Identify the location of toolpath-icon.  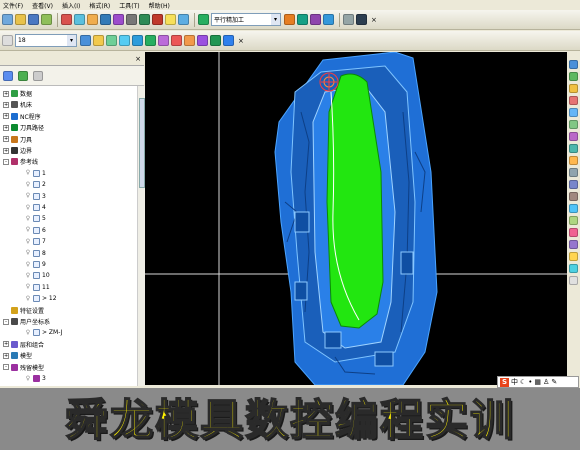
(105, 19).